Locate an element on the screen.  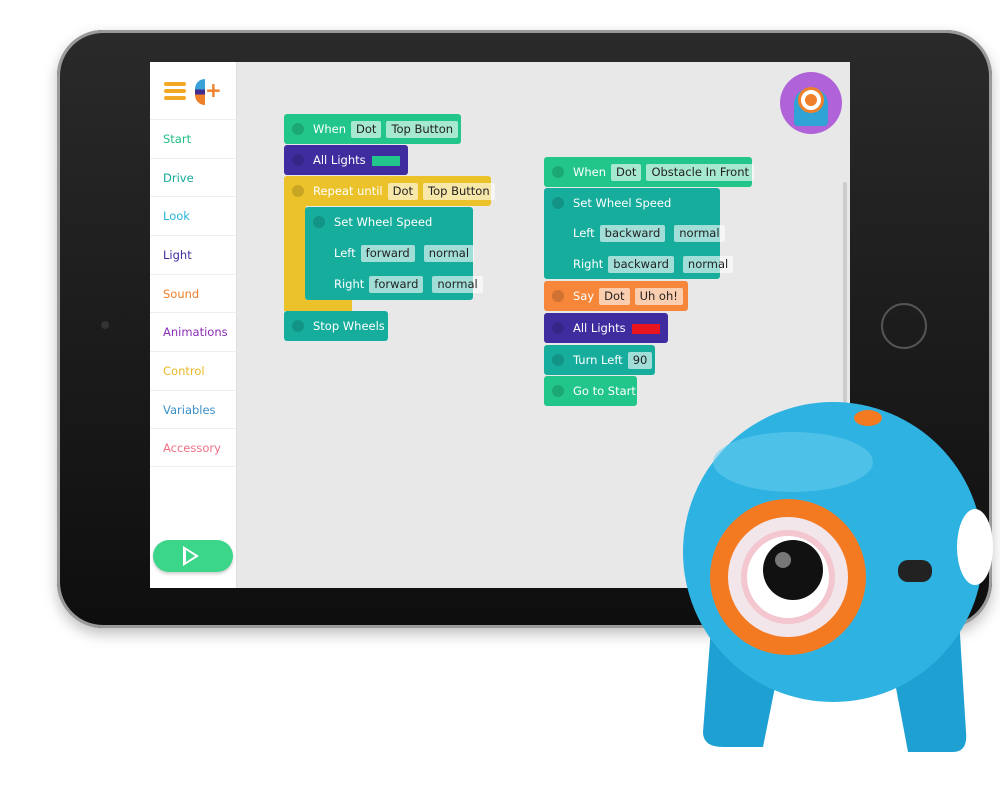
sidebar-item-look: Look is located at coordinates (193, 215).